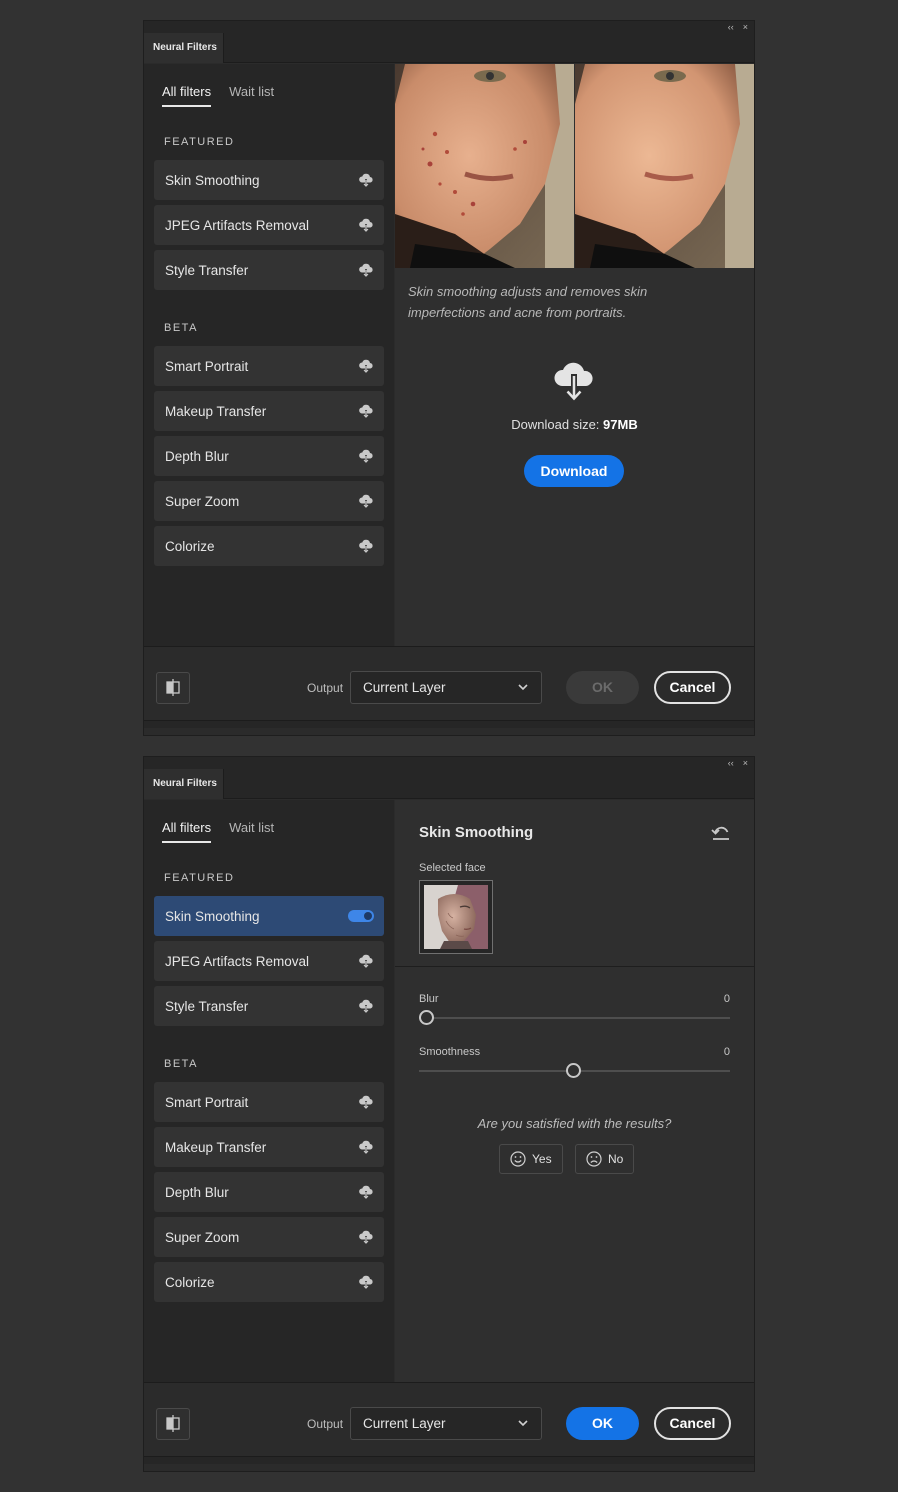 The height and width of the screenshot is (1492, 898). I want to click on feedback-no-button: No, so click(604, 1159).